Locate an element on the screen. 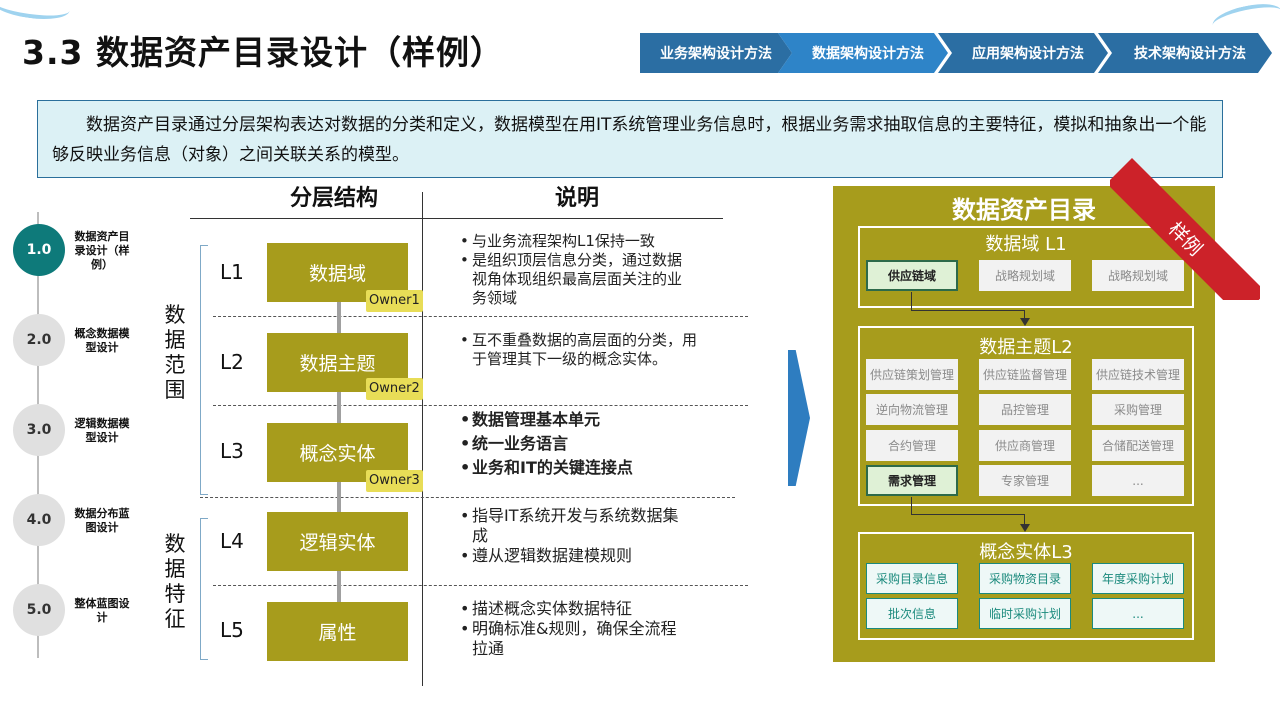  desc-item: 是组织顶层信息分类，通过数据视角体现组织最高层面关注的业务领域 is located at coordinates (573, 279).